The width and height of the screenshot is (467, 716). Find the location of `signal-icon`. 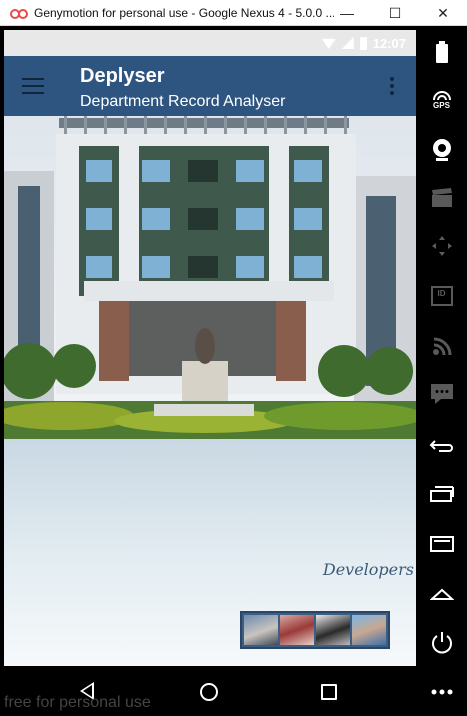

signal-icon is located at coordinates (347, 43).